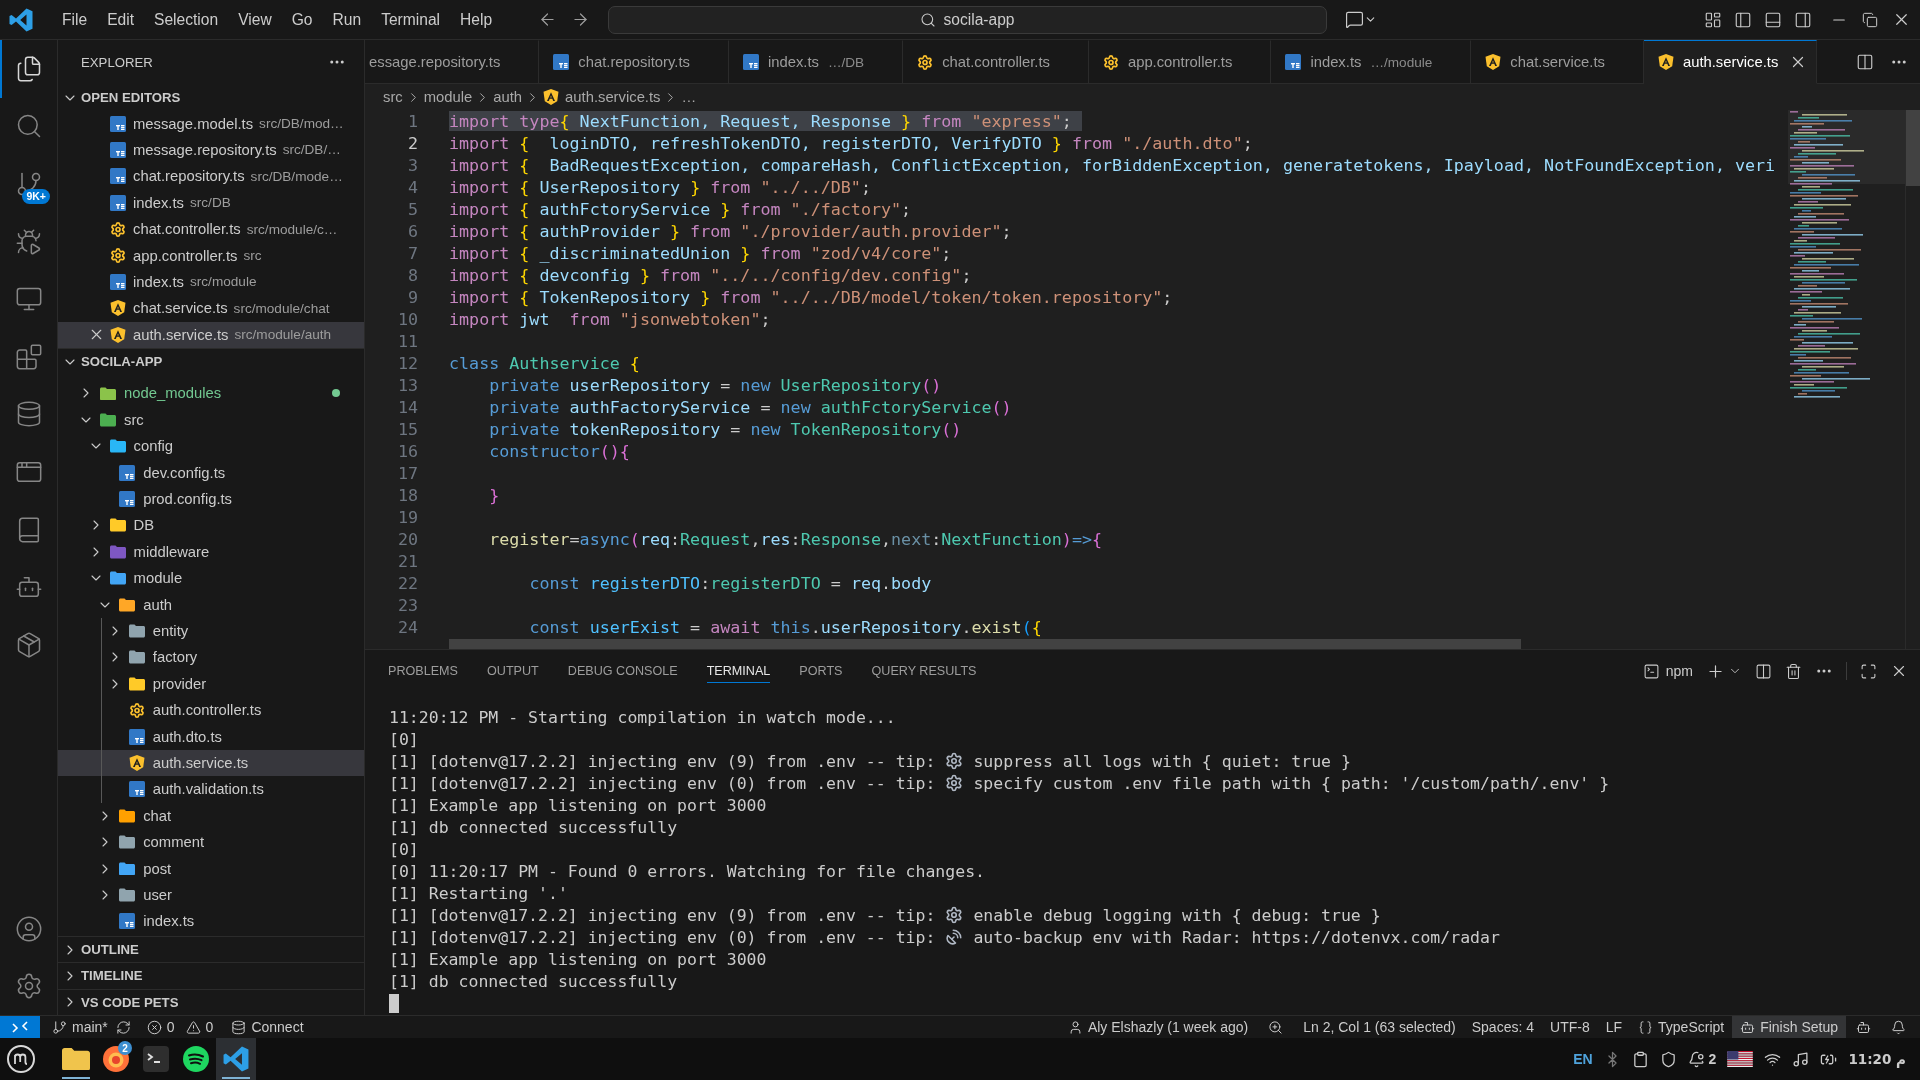 Image resolution: width=1920 pixels, height=1080 pixels. What do you see at coordinates (1502, 1027) in the screenshot?
I see `indentation-status: Spaces: 4` at bounding box center [1502, 1027].